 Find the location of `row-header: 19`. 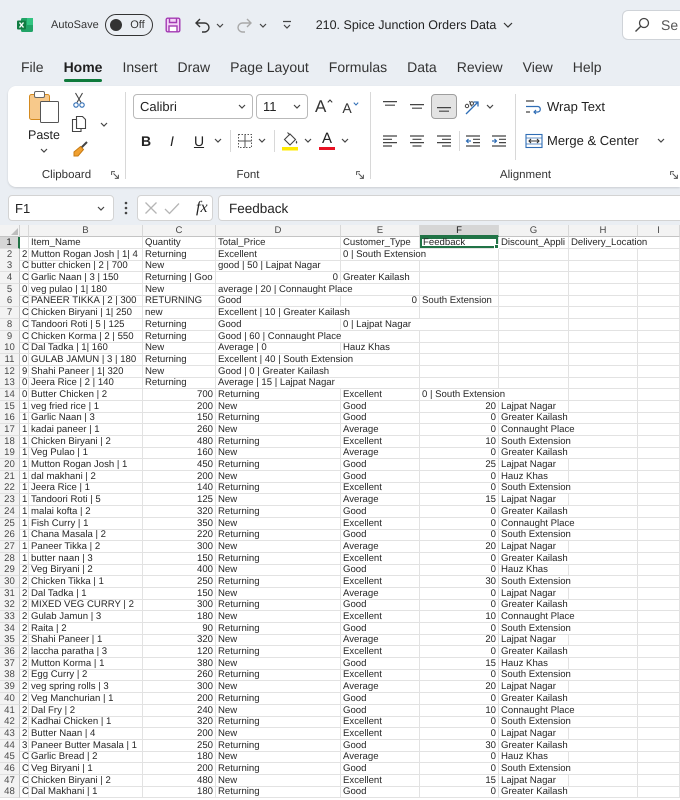

row-header: 19 is located at coordinates (10, 453).